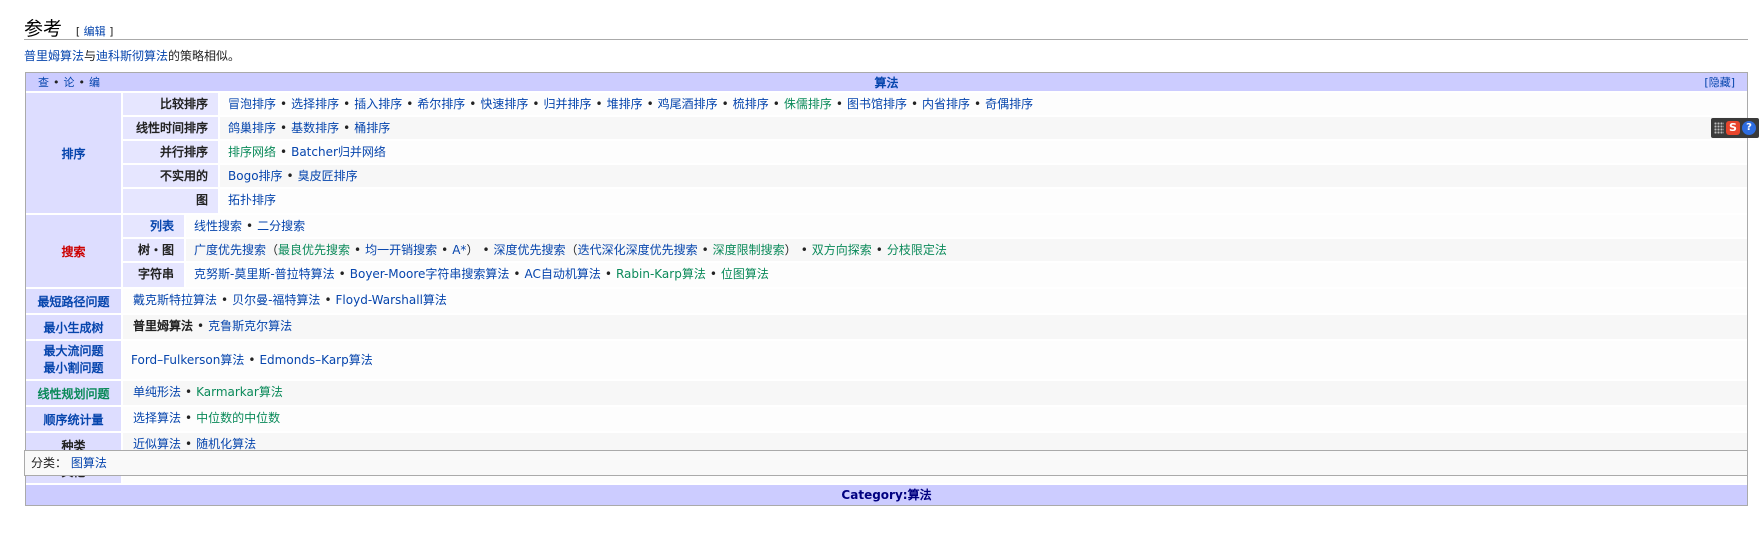  What do you see at coordinates (372, 128) in the screenshot?
I see `algorithm-link: 桶排序` at bounding box center [372, 128].